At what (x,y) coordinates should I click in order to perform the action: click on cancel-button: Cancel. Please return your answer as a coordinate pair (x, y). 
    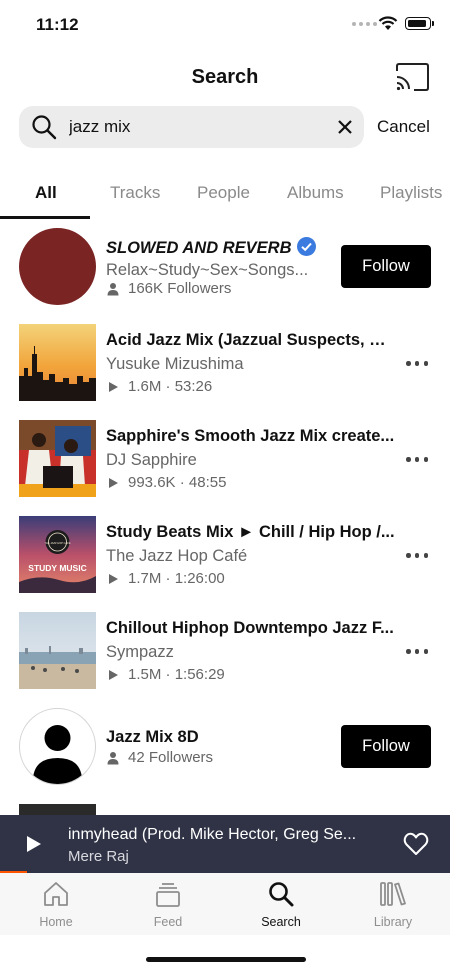
    Looking at the image, I should click on (403, 127).